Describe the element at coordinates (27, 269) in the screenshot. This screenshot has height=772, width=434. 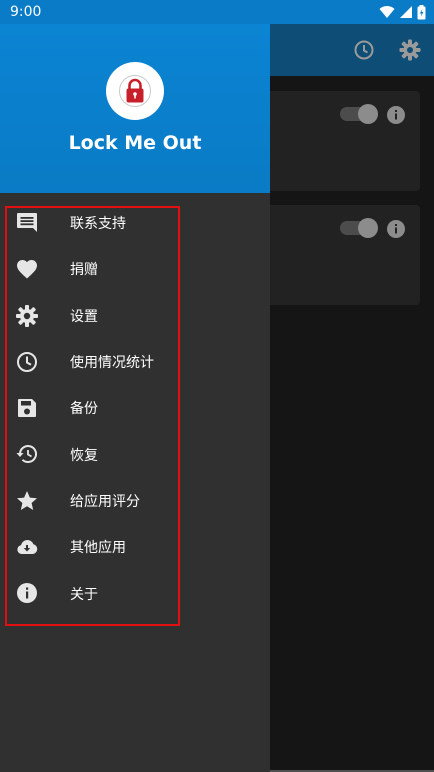
I see `heart-icon` at that location.